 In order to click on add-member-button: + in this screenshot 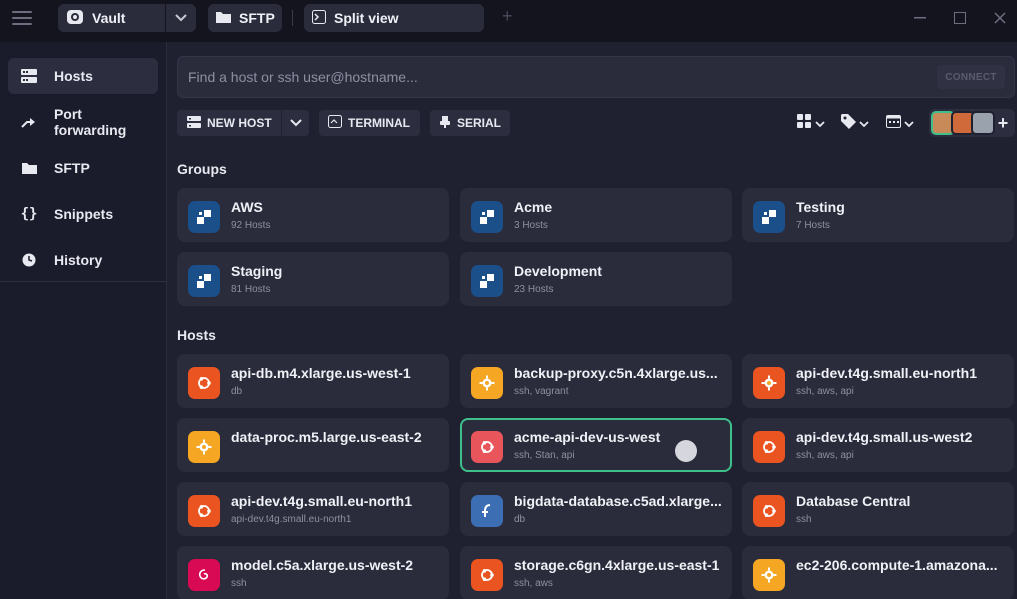, I will do `click(1003, 123)`.